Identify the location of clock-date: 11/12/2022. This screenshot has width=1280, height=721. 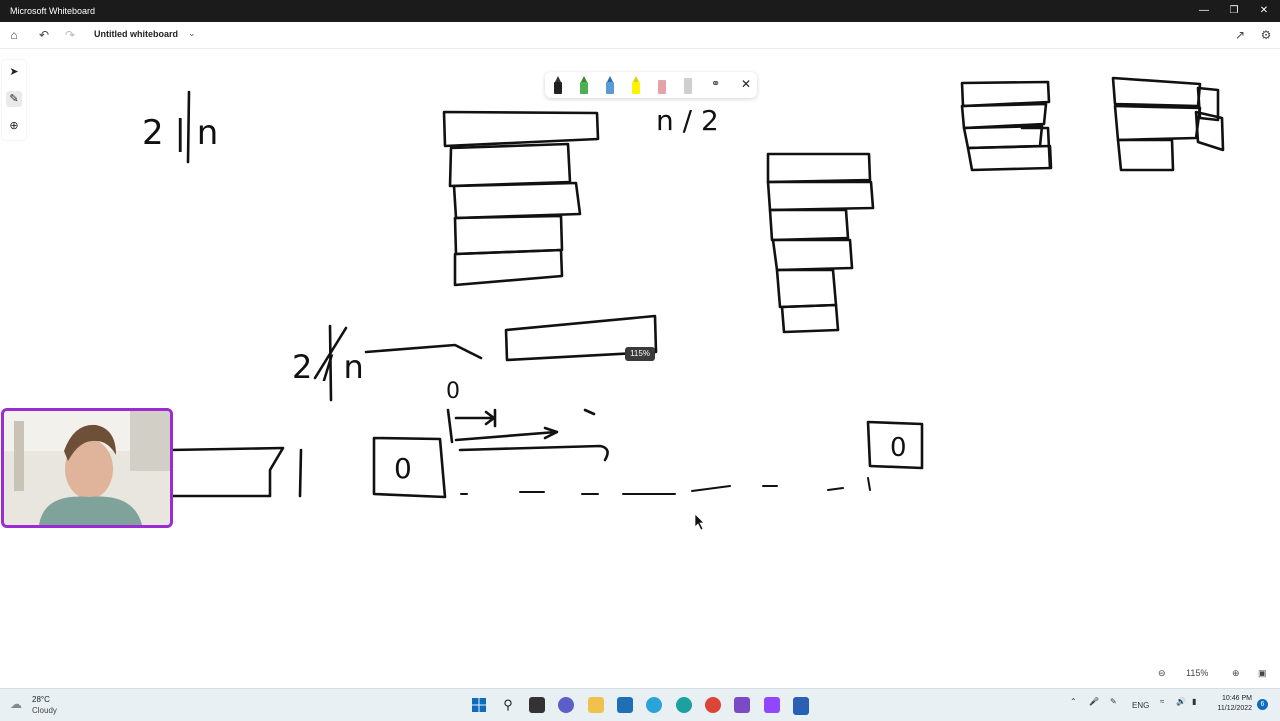
(1234, 708).